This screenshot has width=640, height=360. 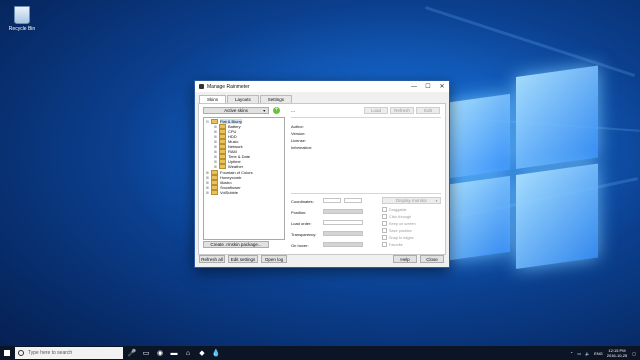 What do you see at coordinates (402, 223) in the screenshot?
I see `checkbox-label: Keep on screen` at bounding box center [402, 223].